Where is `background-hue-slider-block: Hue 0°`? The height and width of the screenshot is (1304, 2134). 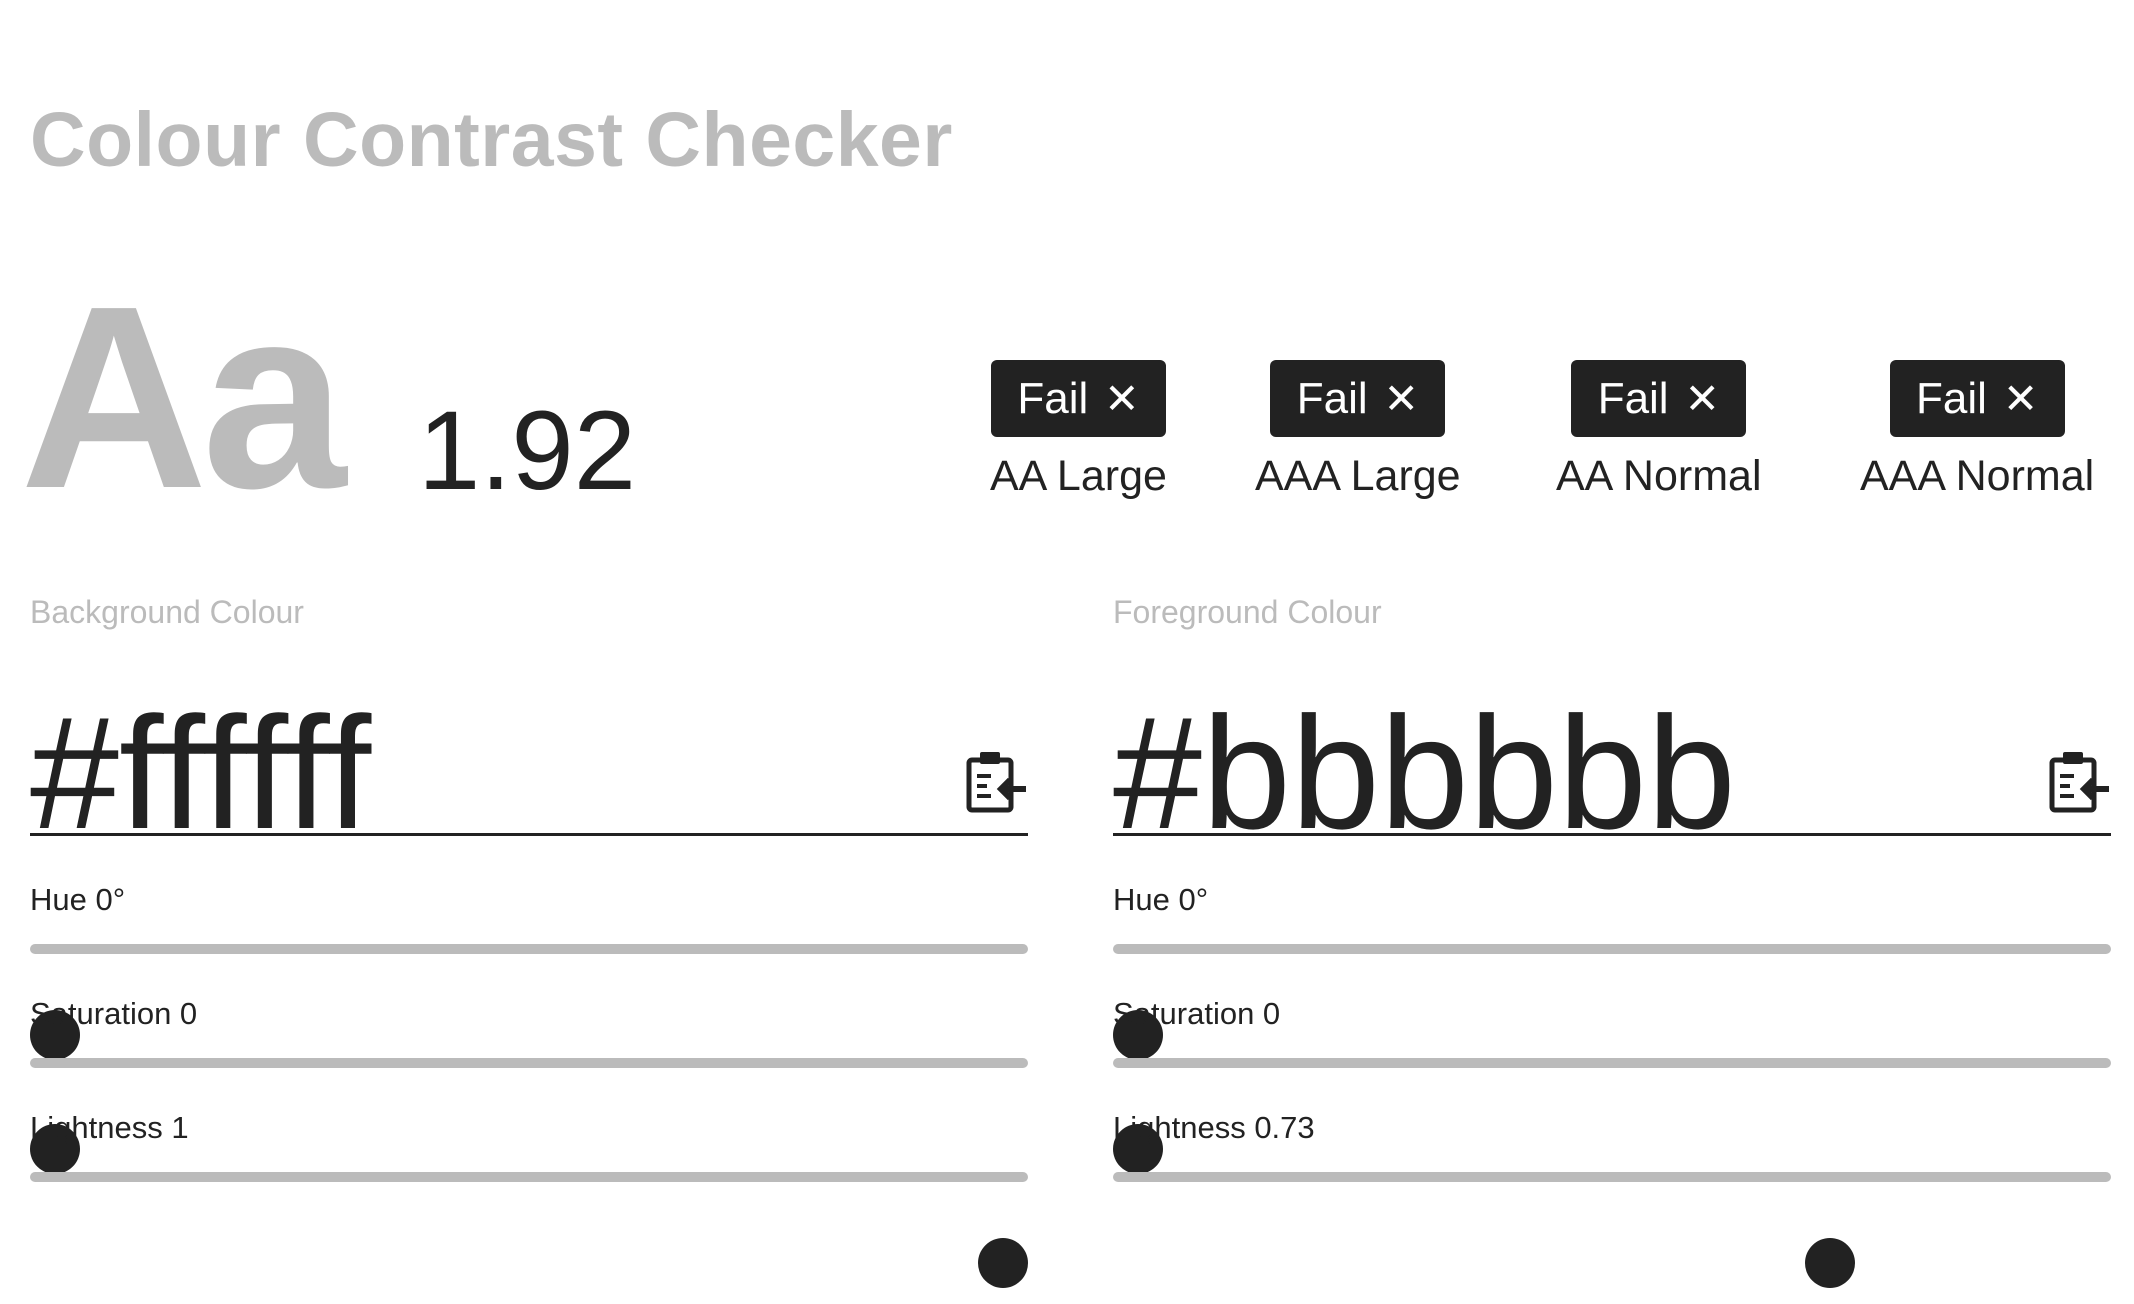
background-hue-slider-block: Hue 0° is located at coordinates (529, 959).